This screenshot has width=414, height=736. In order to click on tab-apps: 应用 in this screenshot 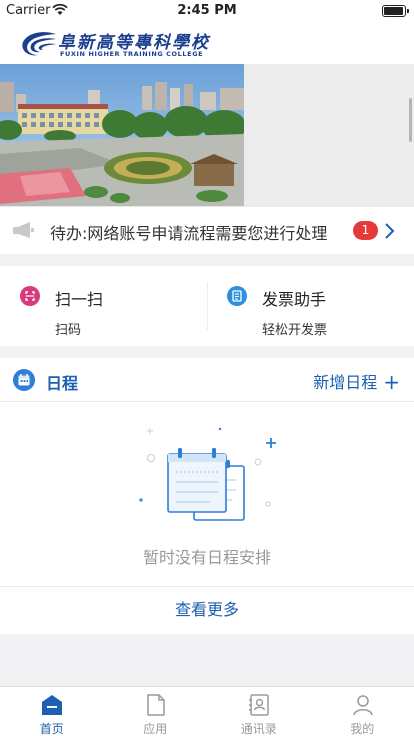, I will do `click(156, 711)`.